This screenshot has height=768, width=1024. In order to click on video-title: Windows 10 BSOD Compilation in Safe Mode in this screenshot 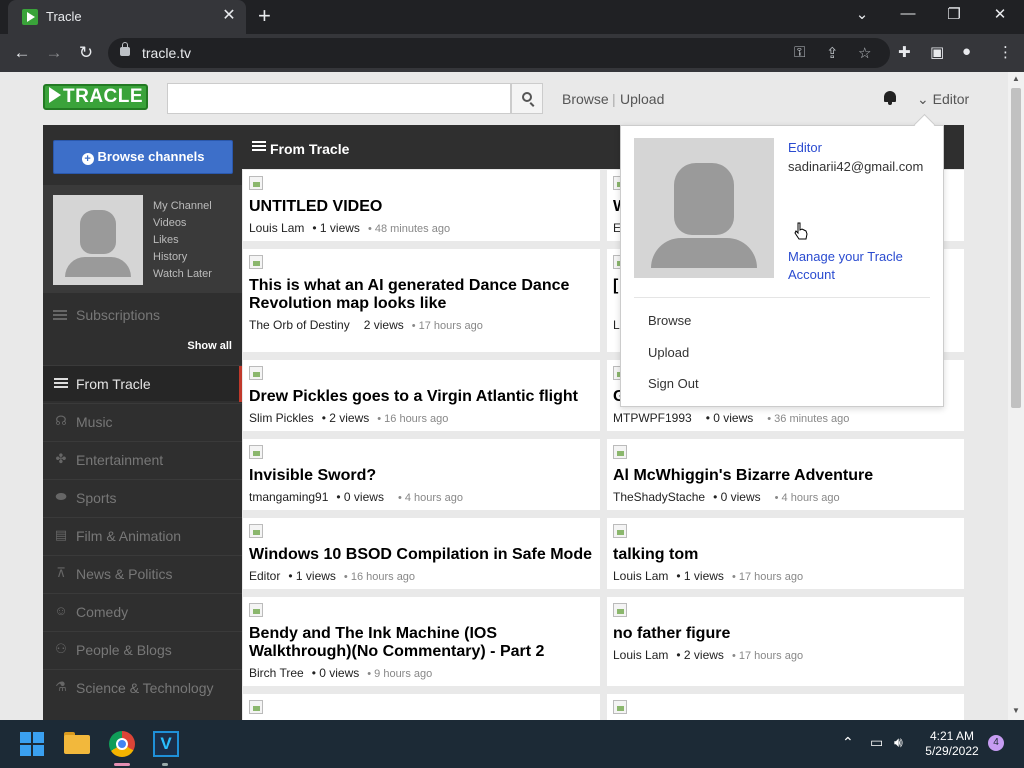, I will do `click(421, 555)`.